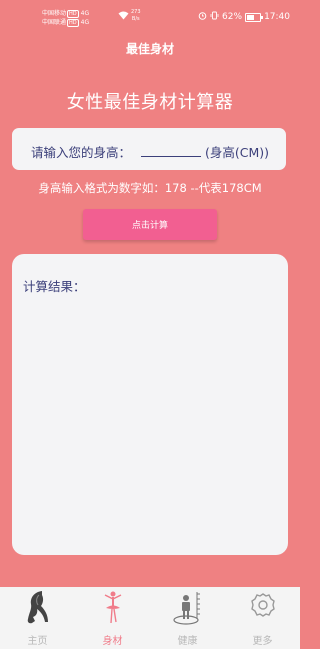 The width and height of the screenshot is (320, 649). Describe the element at coordinates (54, 286) in the screenshot. I see `result-label: 计算结果：` at that location.